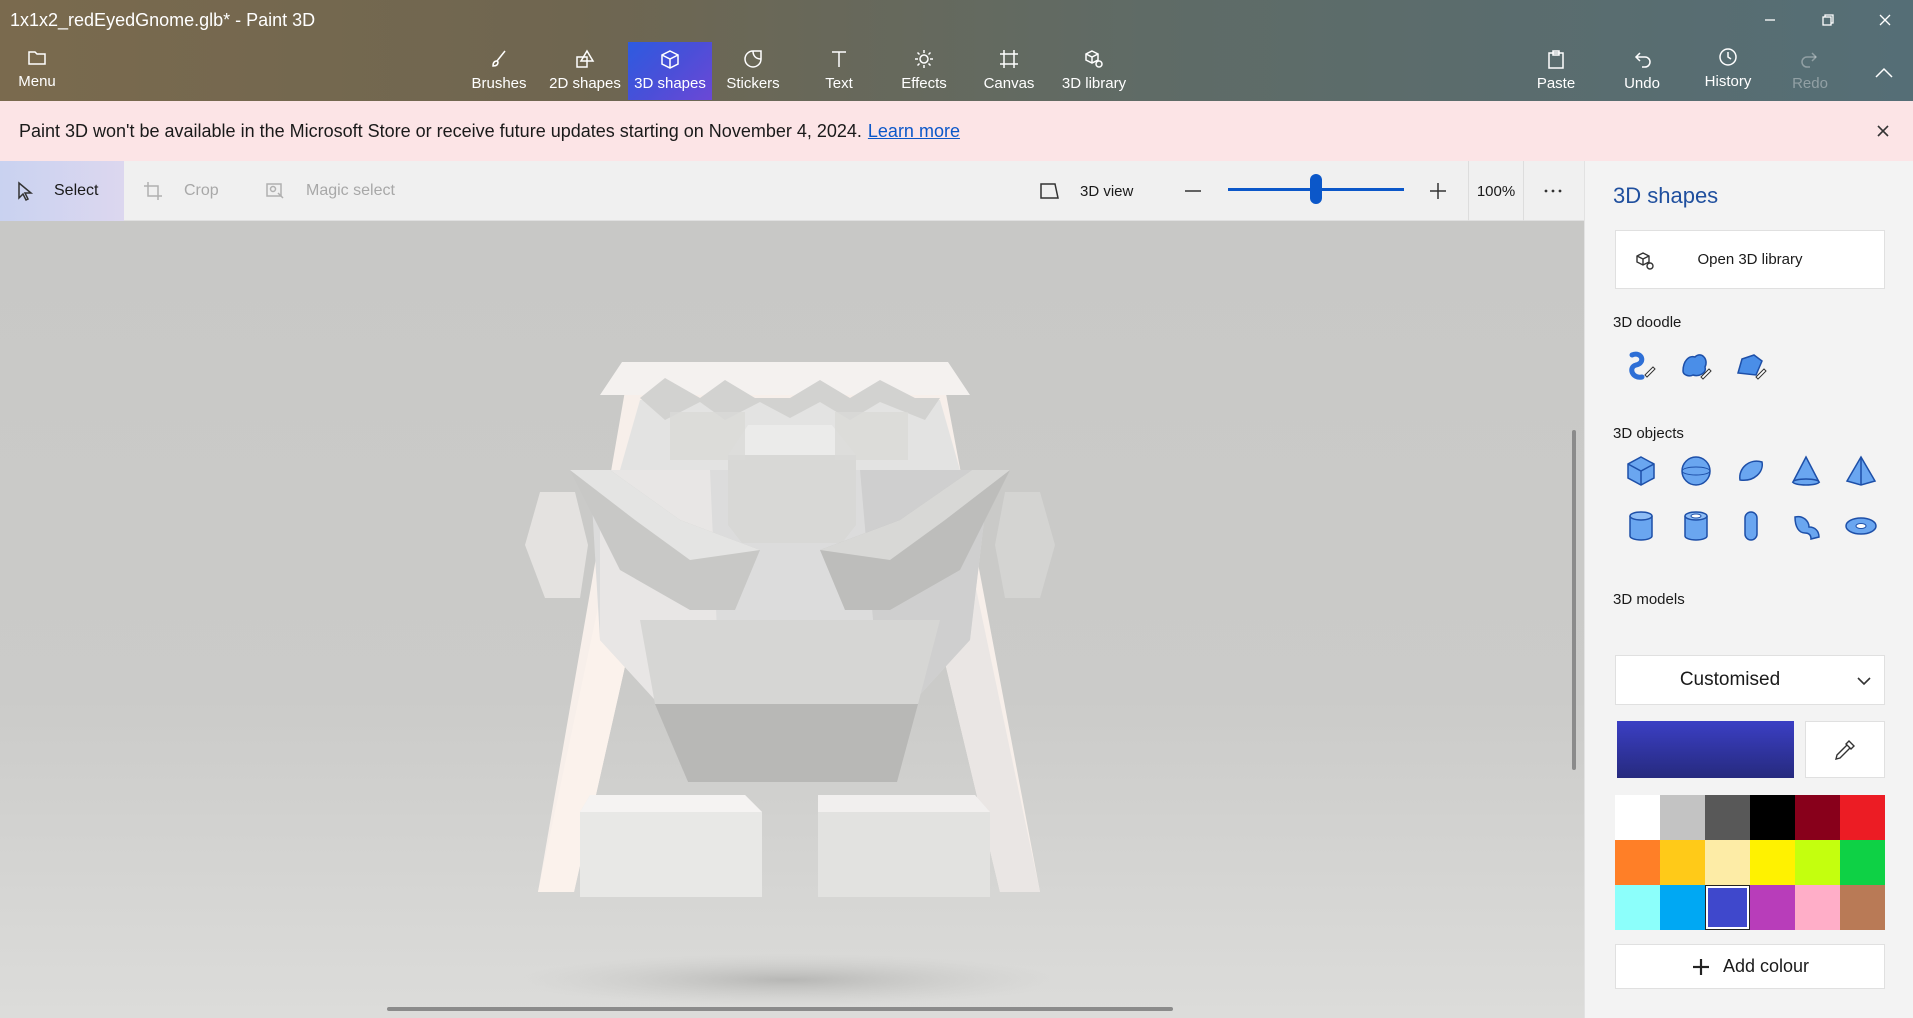 This screenshot has height=1018, width=1913. I want to click on paste-icon, so click(1556, 59).